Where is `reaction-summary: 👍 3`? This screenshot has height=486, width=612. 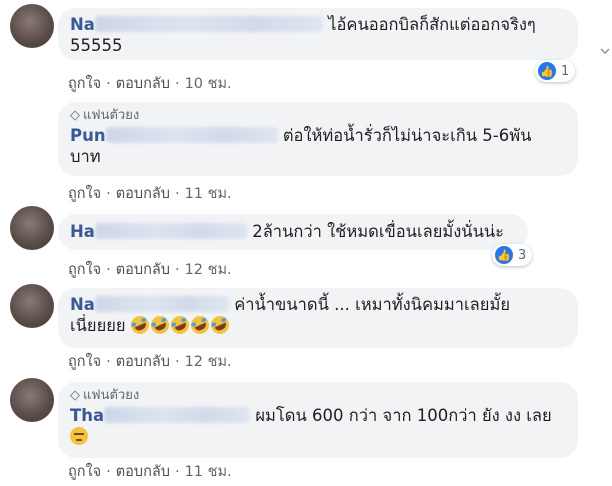 reaction-summary: 👍 3 is located at coordinates (512, 255).